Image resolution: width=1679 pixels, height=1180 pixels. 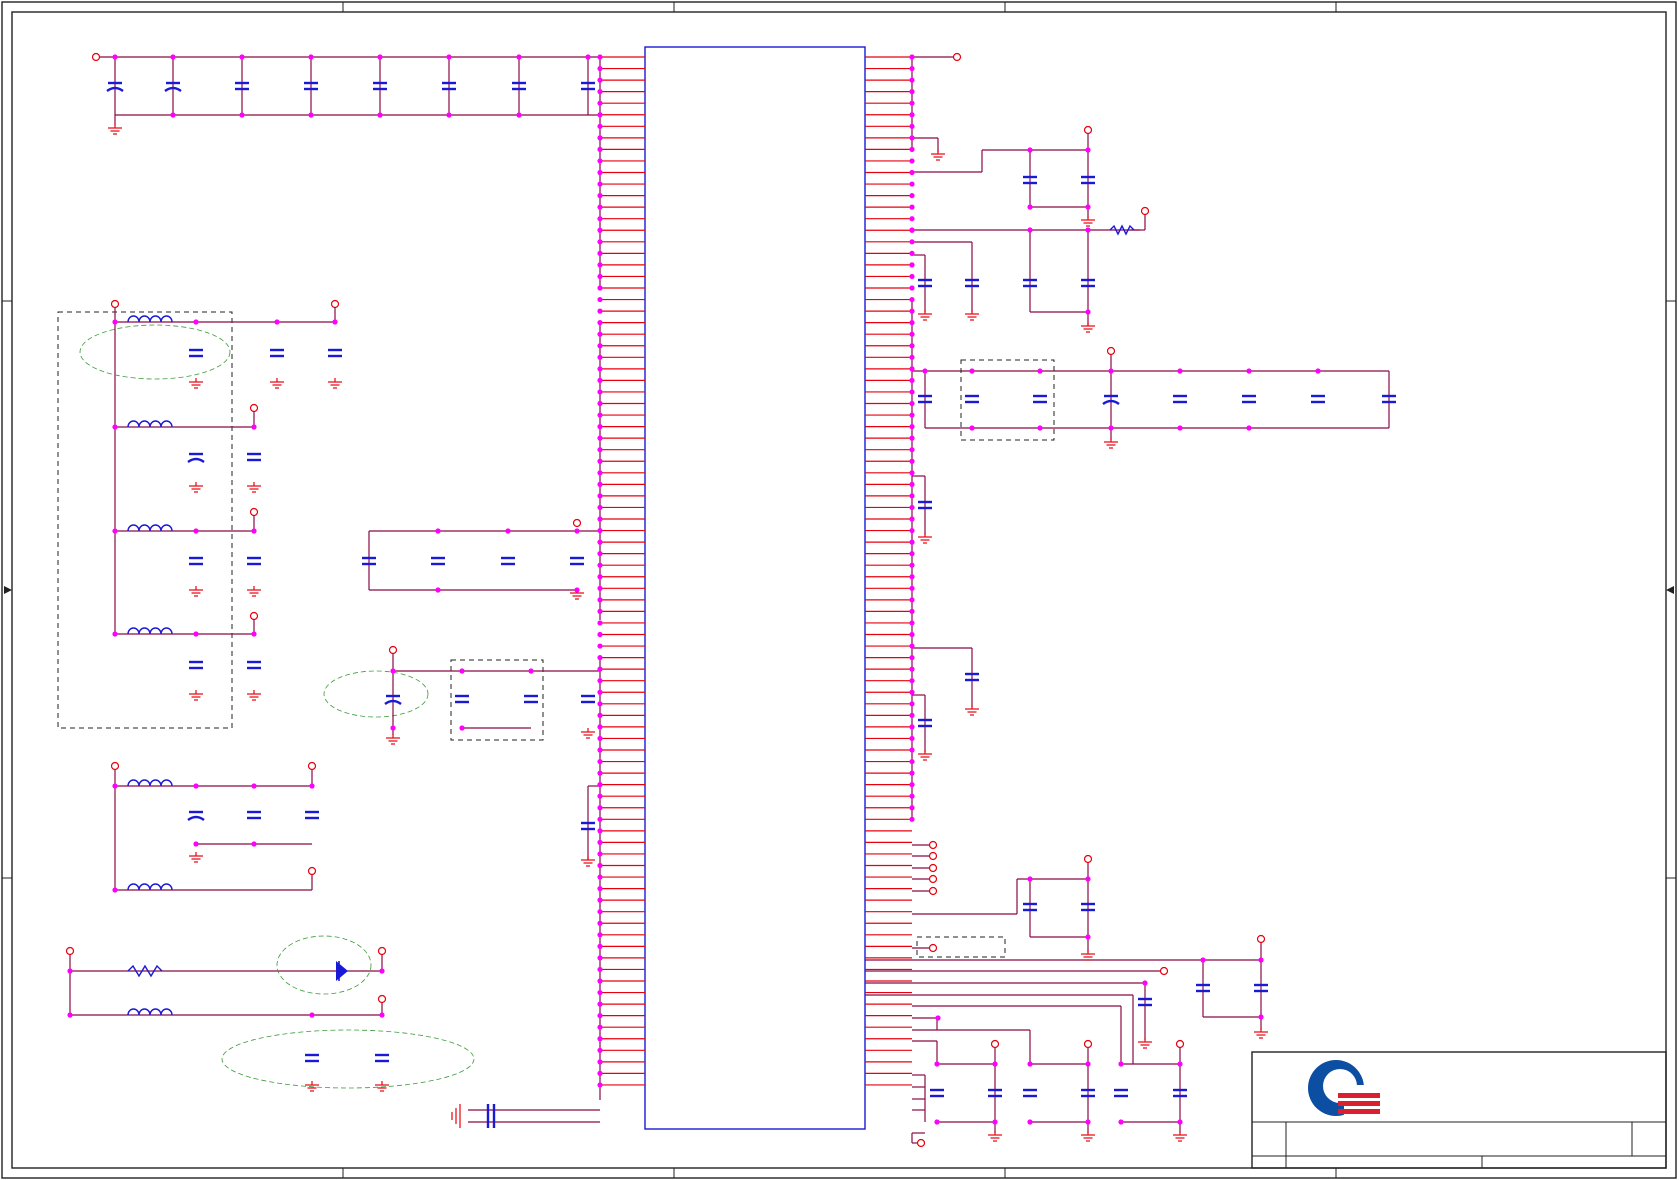 What do you see at coordinates (382, 951) in the screenshot?
I see `port-diode-out` at bounding box center [382, 951].